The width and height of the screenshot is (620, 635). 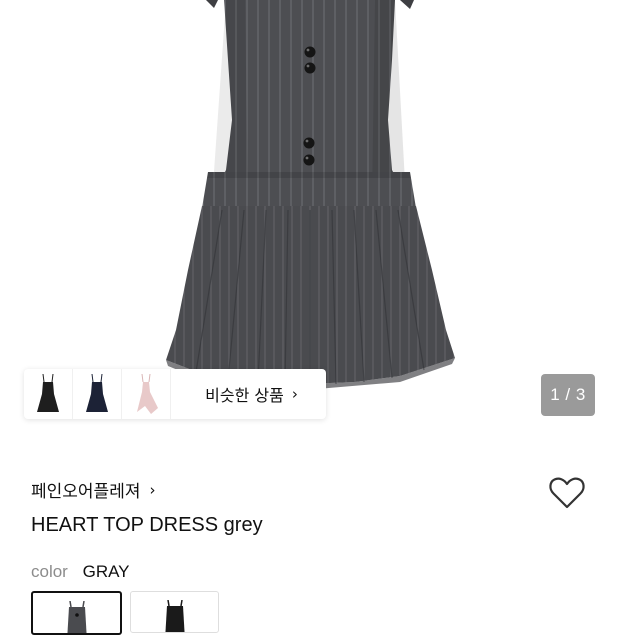 What do you see at coordinates (49, 571) in the screenshot?
I see `color-option-label: color` at bounding box center [49, 571].